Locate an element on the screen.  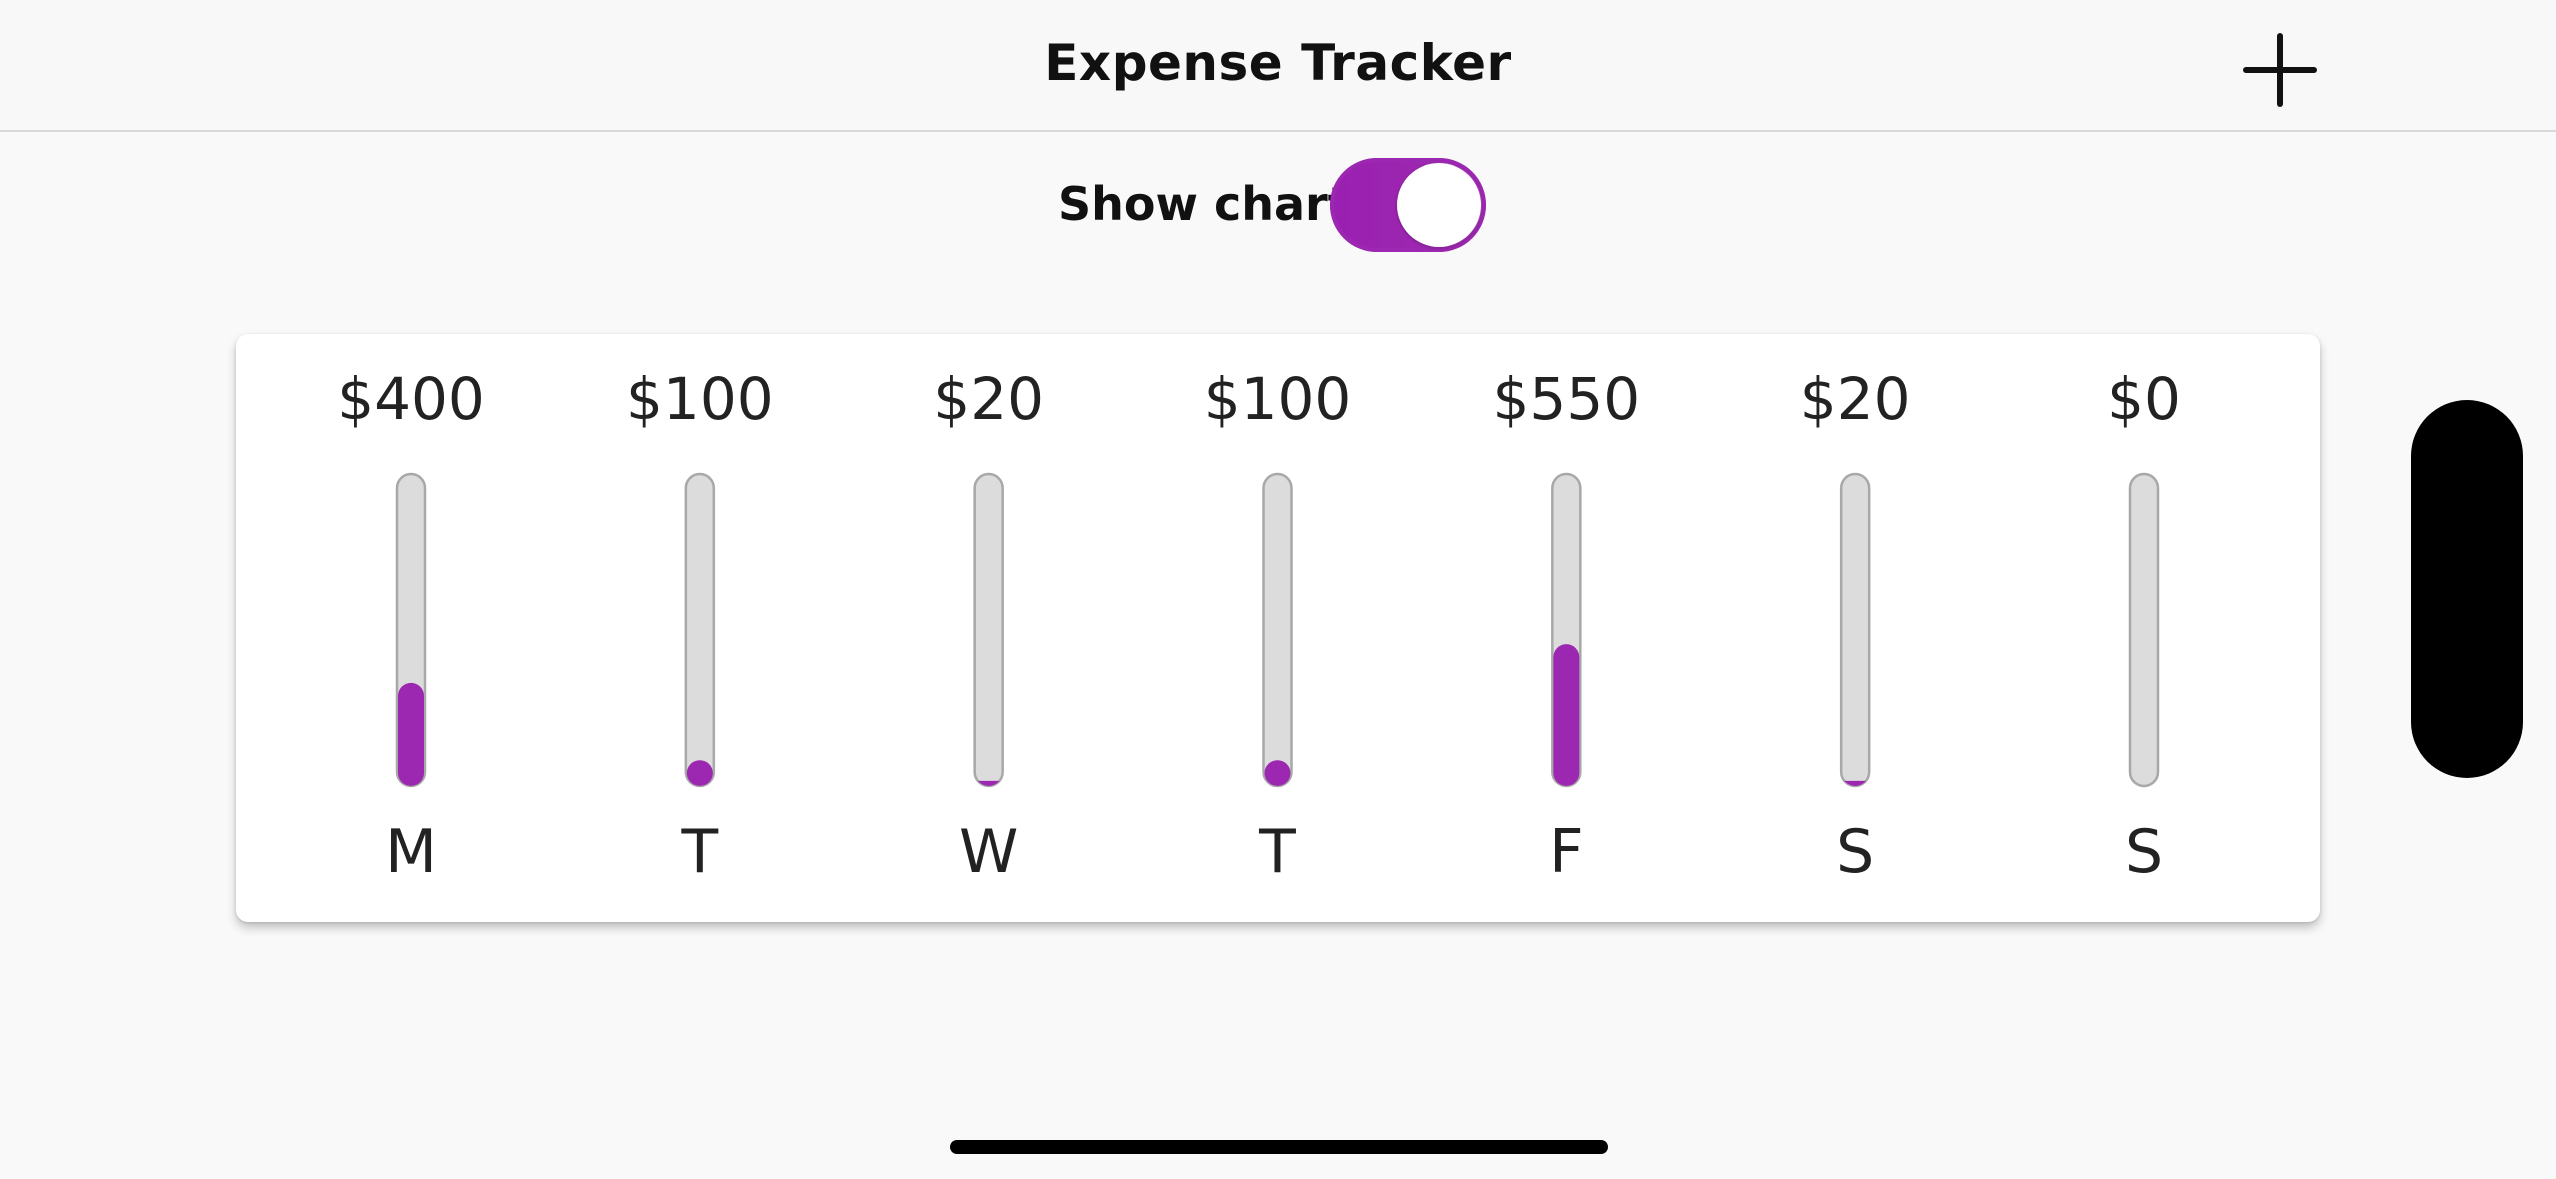
chart-toggle-row: Show chart is located at coordinates (1278, 205).